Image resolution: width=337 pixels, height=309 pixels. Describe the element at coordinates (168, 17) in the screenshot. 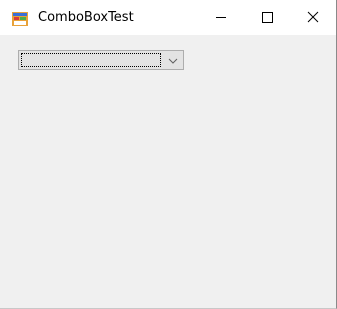

I see `title-bar: ComboBoxTest` at that location.